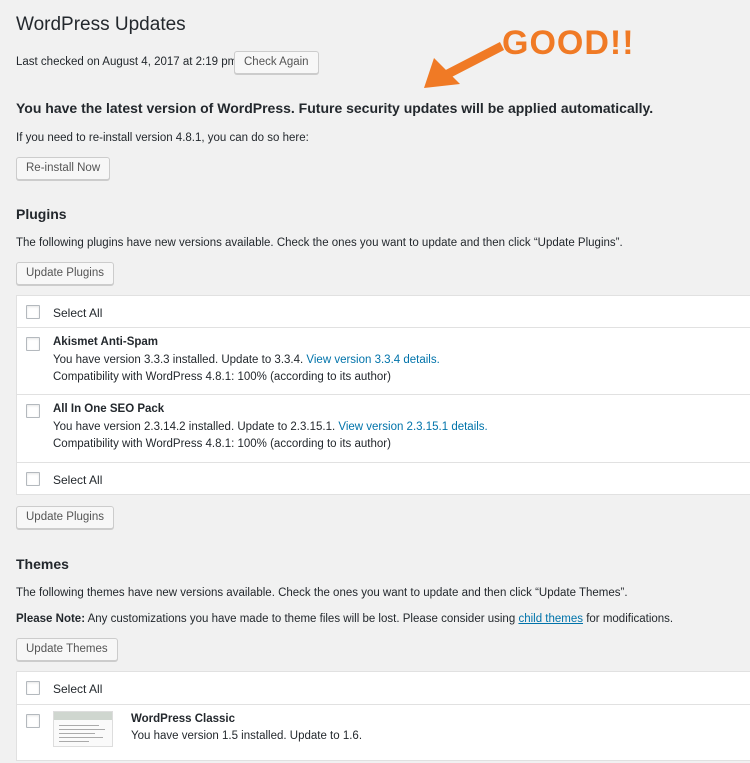 Image resolution: width=750 pixels, height=763 pixels. Describe the element at coordinates (630, 619) in the screenshot. I see `themes-note-end: for modifications.` at that location.